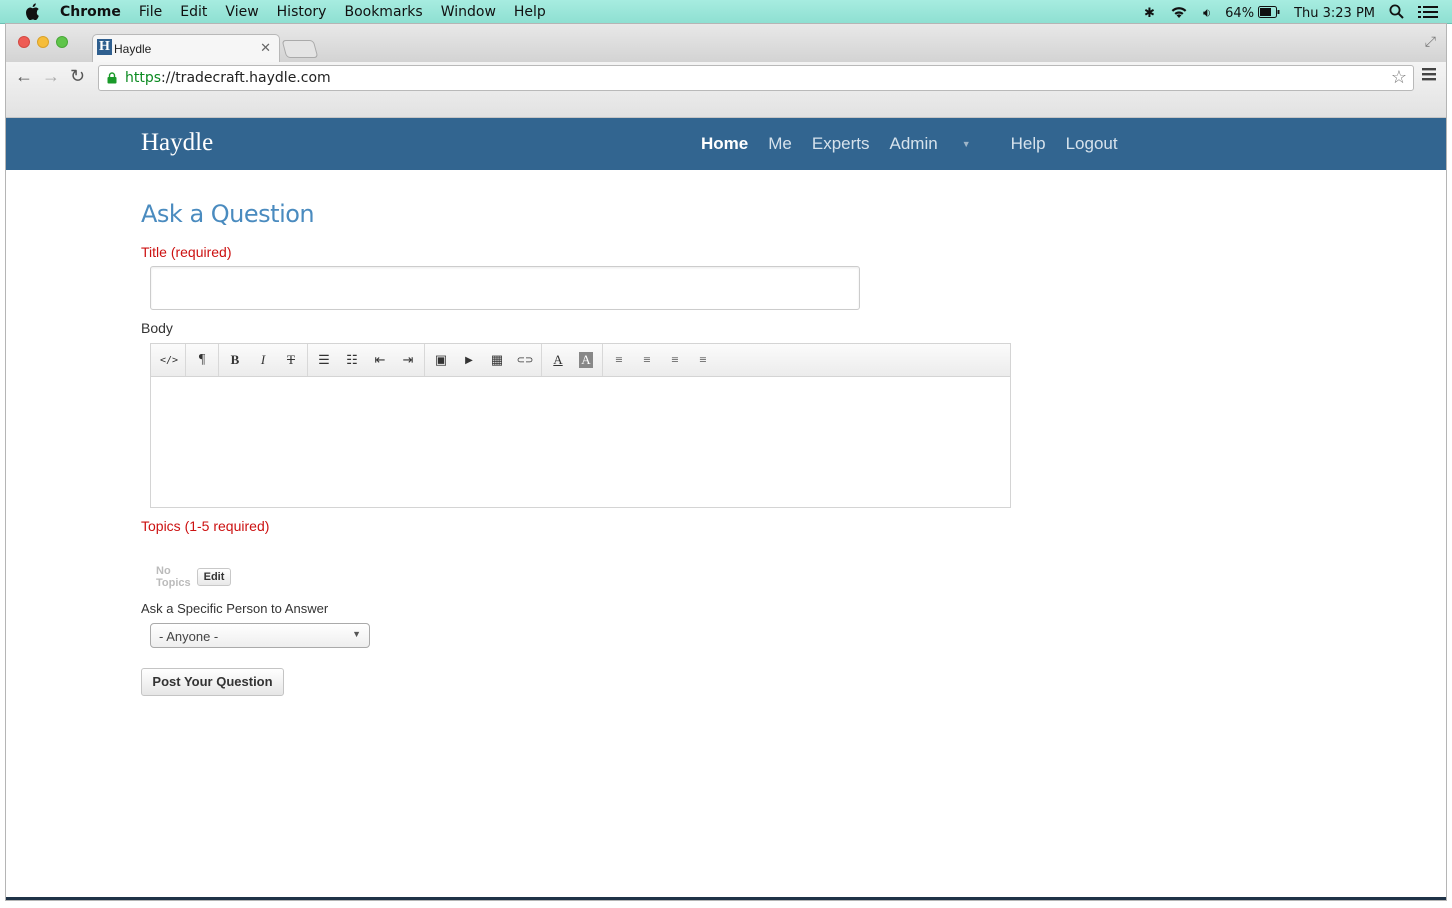 This screenshot has height=908, width=1452. I want to click on video-icon: ▶, so click(469, 360).